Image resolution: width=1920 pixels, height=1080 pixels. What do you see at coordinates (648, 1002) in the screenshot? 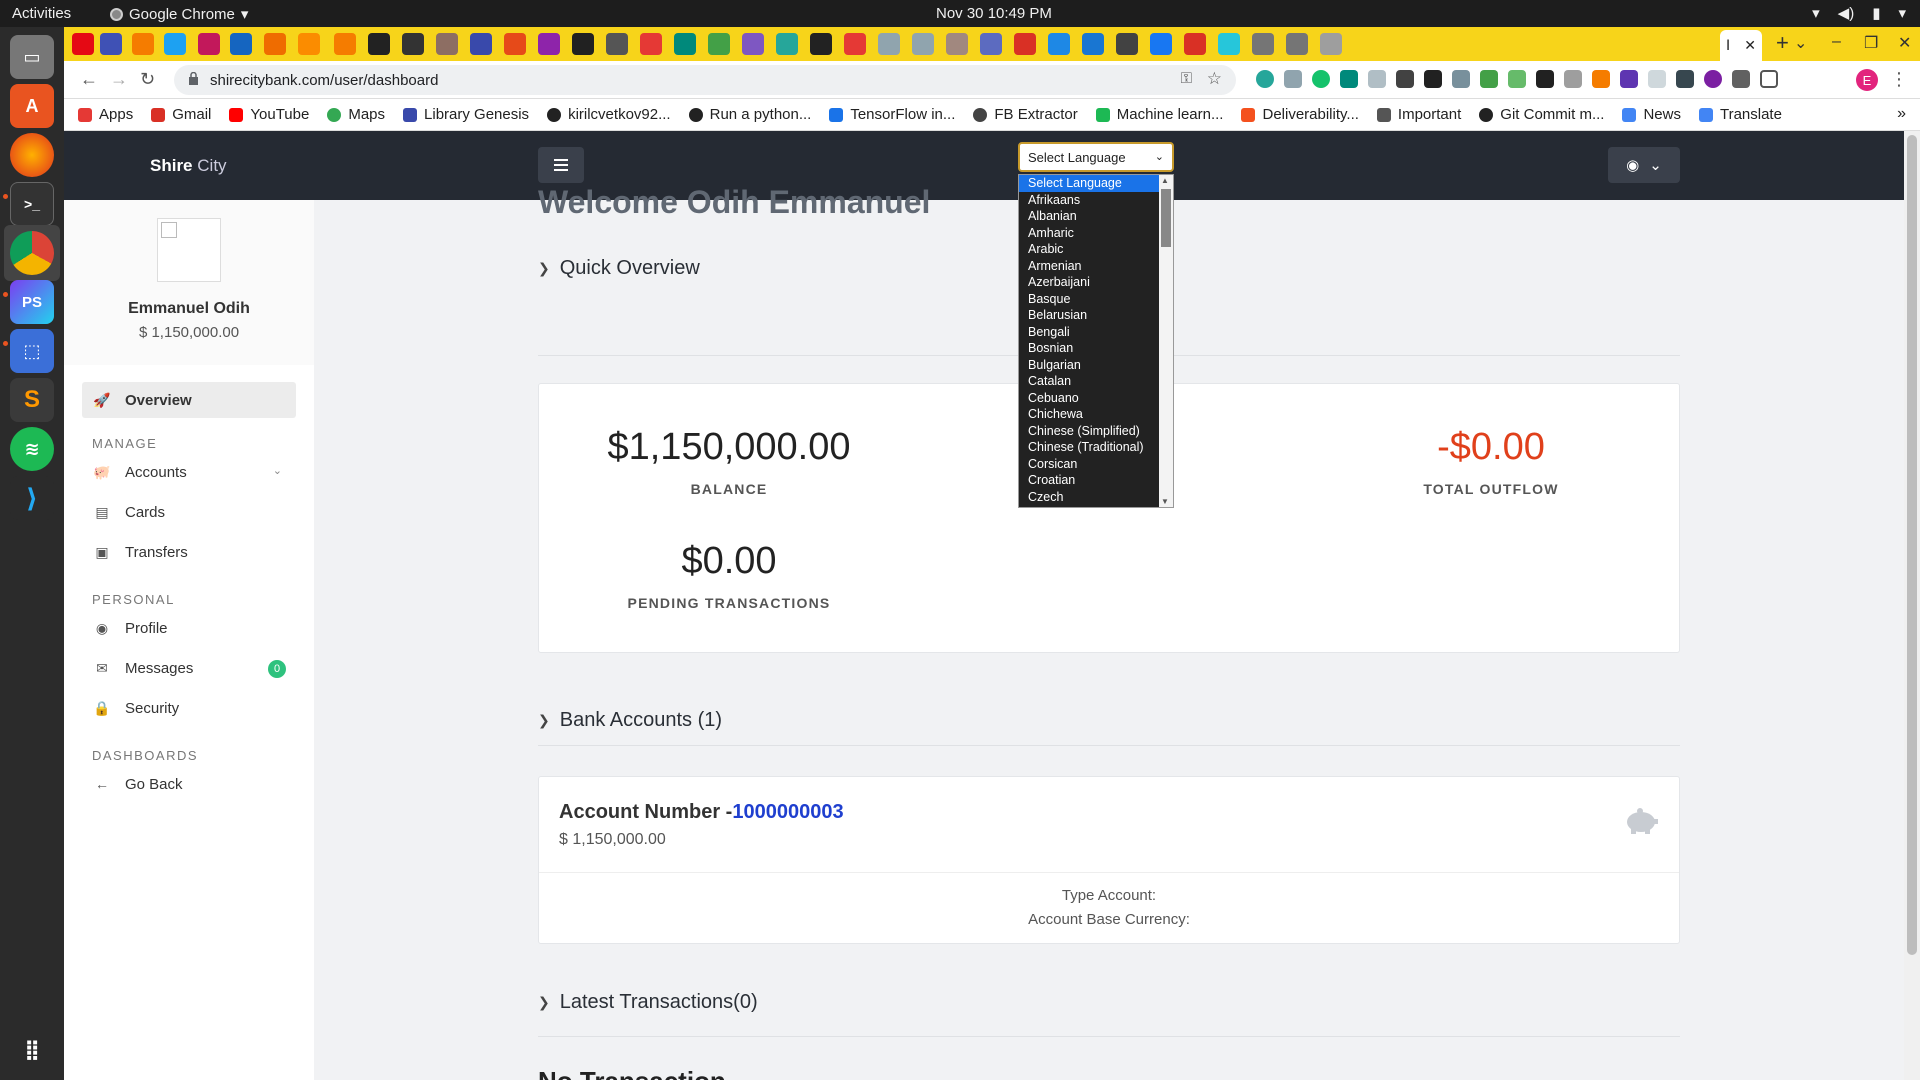
I see `latest-transactions-toggle: ❯ Latest Transactions(0)` at bounding box center [648, 1002].